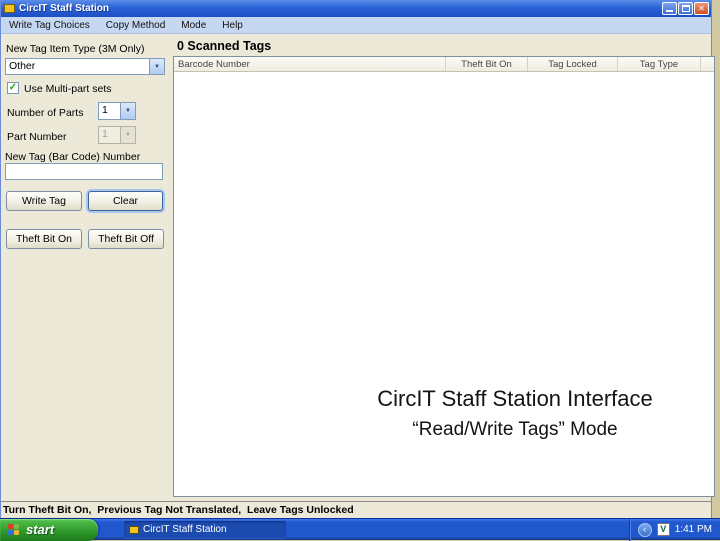 The image size is (720, 541). I want to click on theft-bit-on-button: Theft Bit On, so click(44, 239).